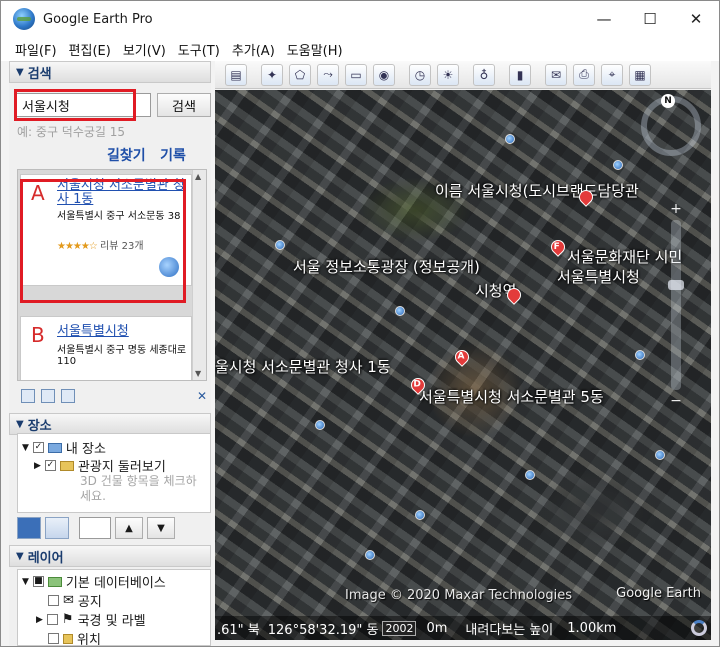 This screenshot has width=720, height=647. What do you see at coordinates (511, 396) in the screenshot?
I see `map-label: 서울특별시청 서소문별관 5동` at bounding box center [511, 396].